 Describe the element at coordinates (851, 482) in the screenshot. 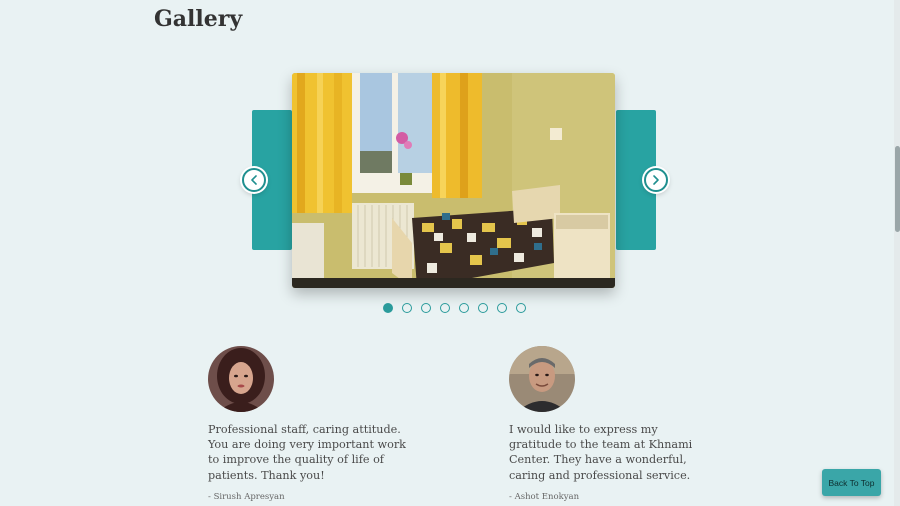

I see `back-to-top-button: Back To Top` at that location.